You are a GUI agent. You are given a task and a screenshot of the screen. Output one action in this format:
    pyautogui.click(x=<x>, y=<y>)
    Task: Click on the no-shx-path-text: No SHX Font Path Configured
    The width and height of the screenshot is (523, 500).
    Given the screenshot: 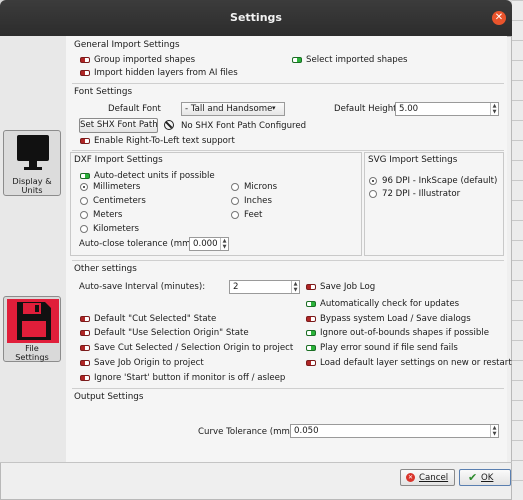 What is the action you would take?
    pyautogui.click(x=244, y=126)
    